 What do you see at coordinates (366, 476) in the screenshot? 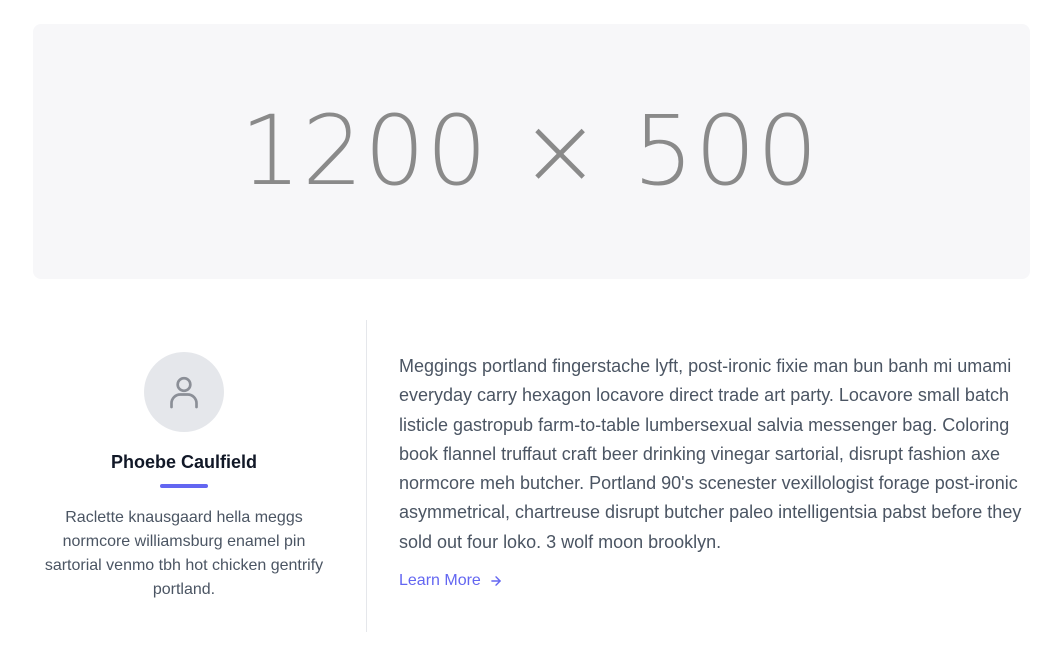
I see `vertical-divider` at bounding box center [366, 476].